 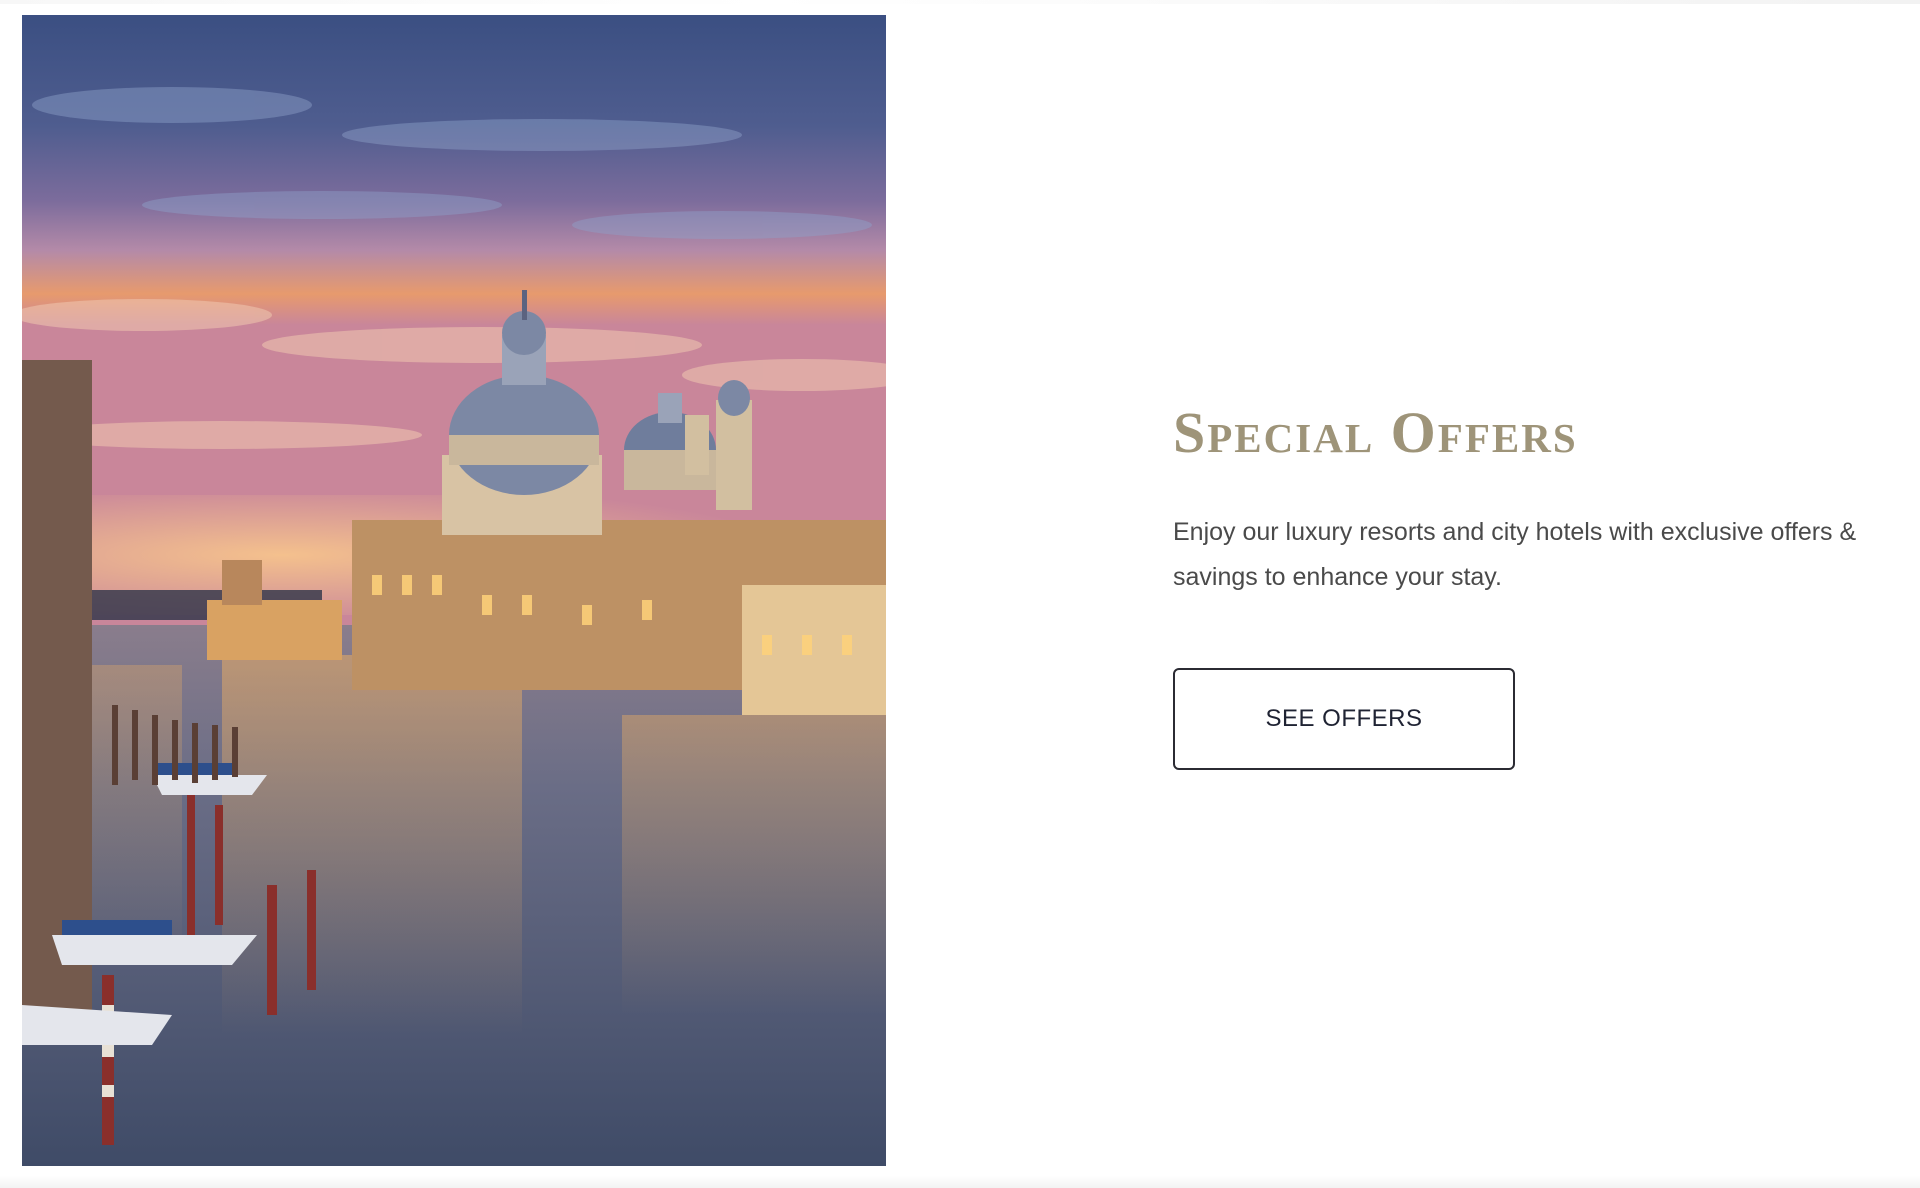 What do you see at coordinates (1344, 719) in the screenshot?
I see `see-offers-button: SEE OFFERS` at bounding box center [1344, 719].